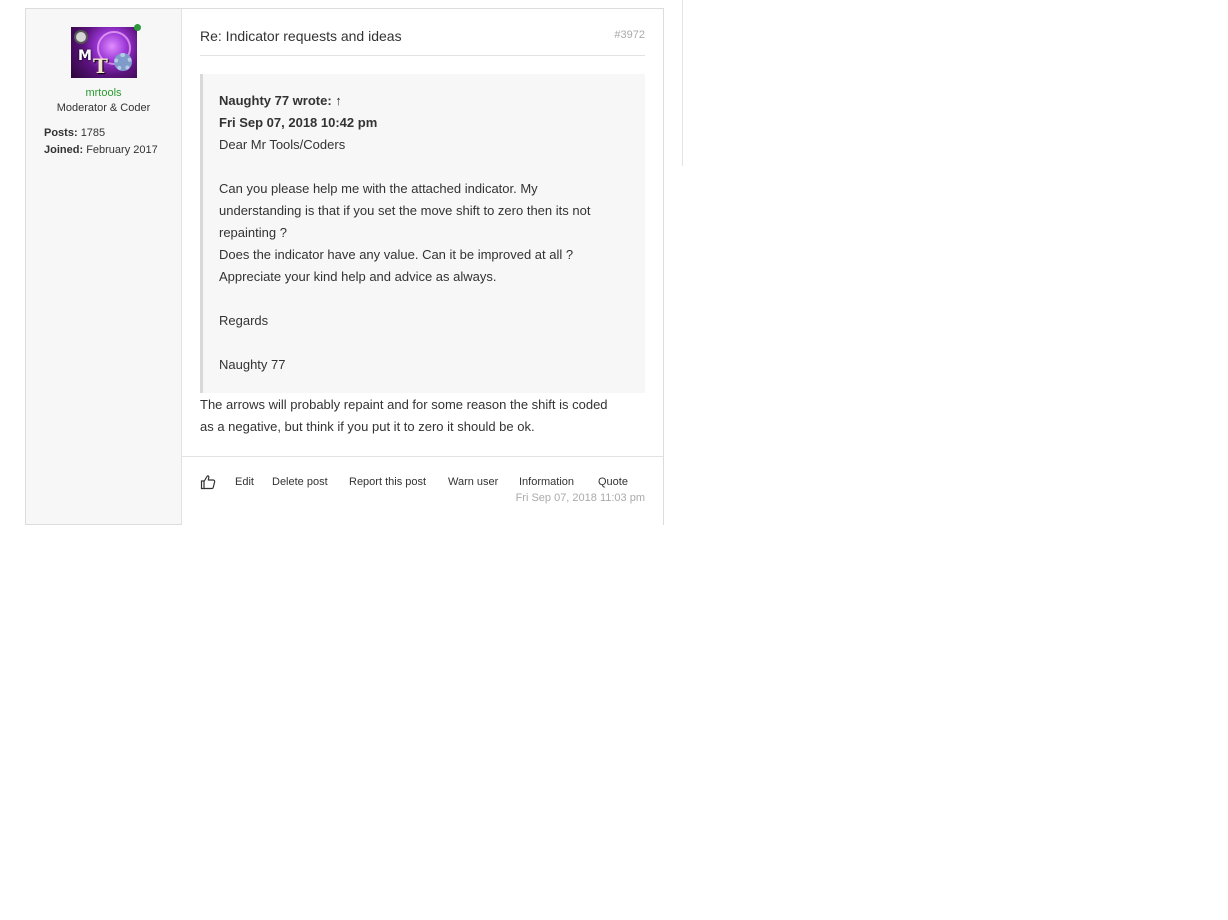  I want to click on posts-label: Posts:, so click(61, 133).